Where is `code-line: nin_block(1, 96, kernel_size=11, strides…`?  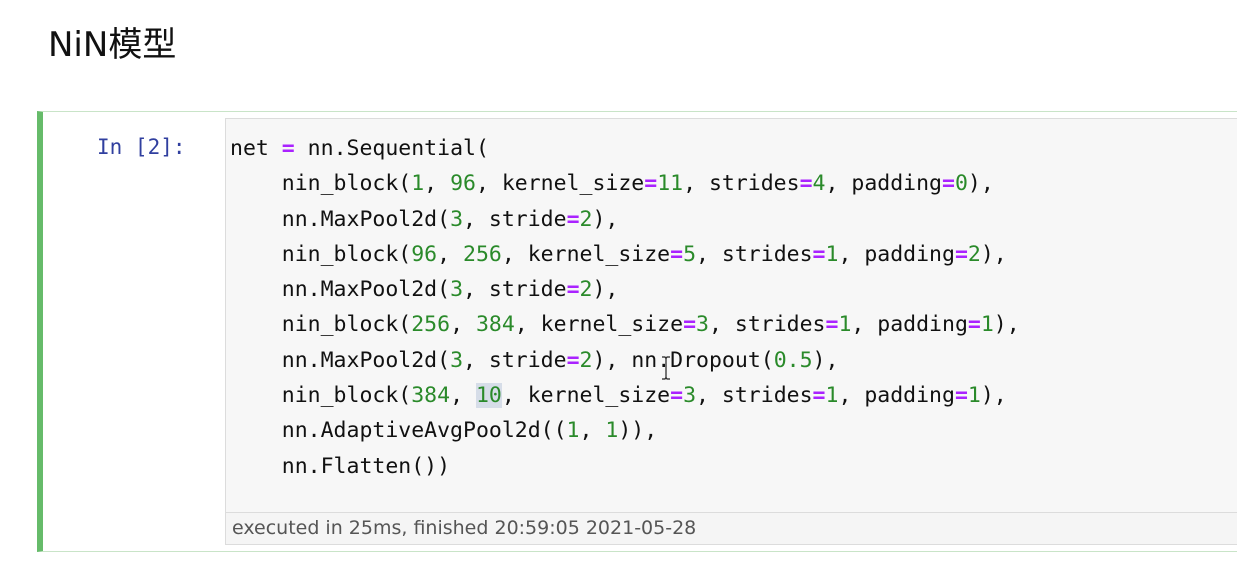
code-line: nin_block(1, 96, kernel_size=11, strides… is located at coordinates (625, 183).